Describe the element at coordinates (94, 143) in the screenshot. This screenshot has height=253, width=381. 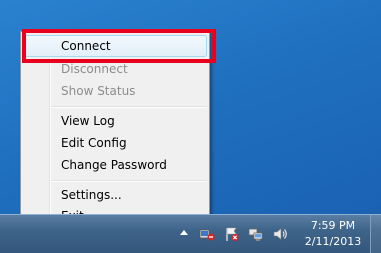
I see `menu-item-label: Edit Config` at that location.